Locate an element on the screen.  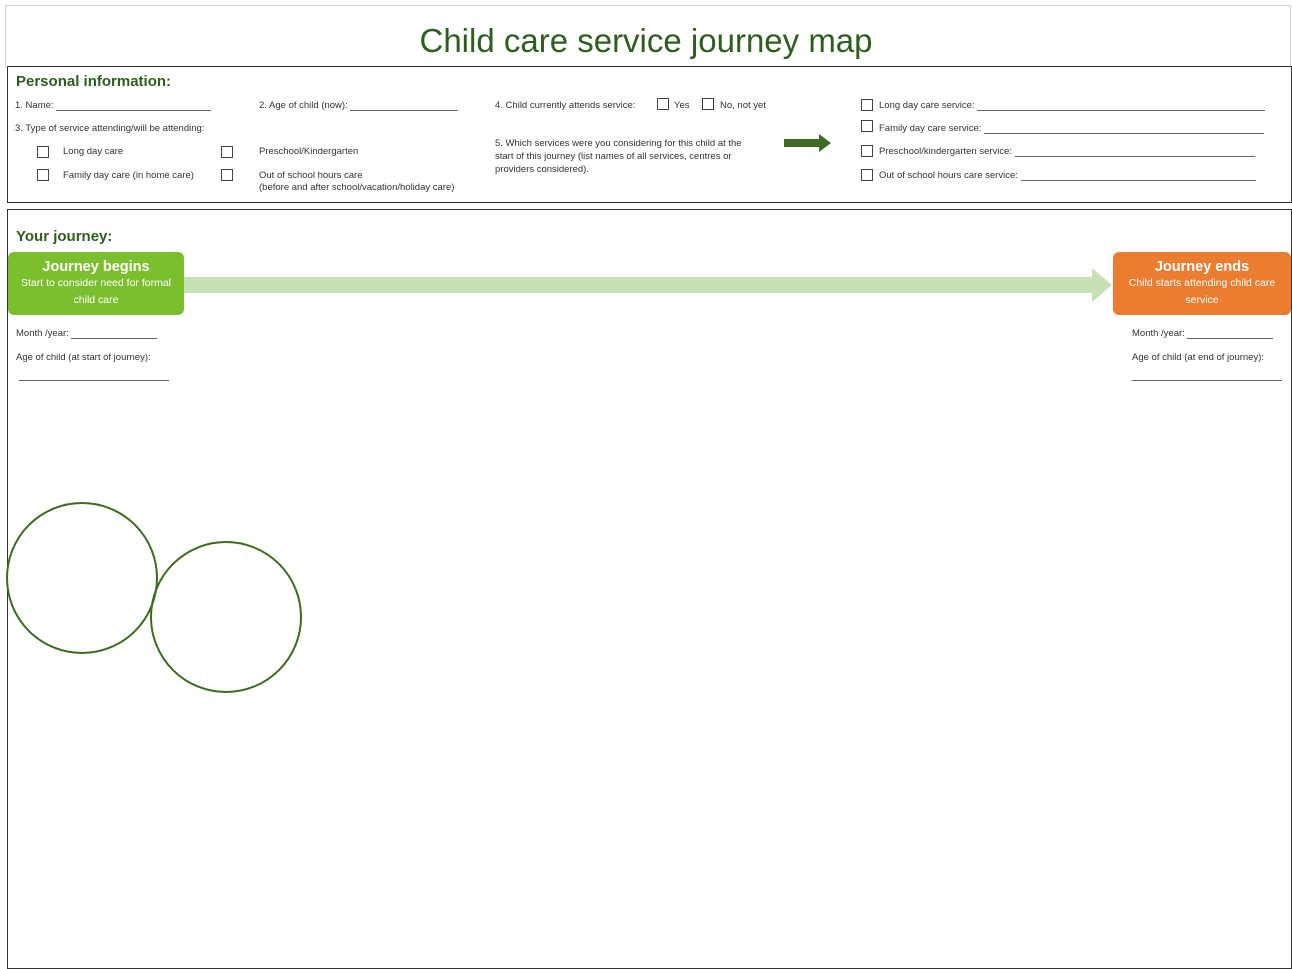
page-title: Child care service journey map is located at coordinates (646, 40).